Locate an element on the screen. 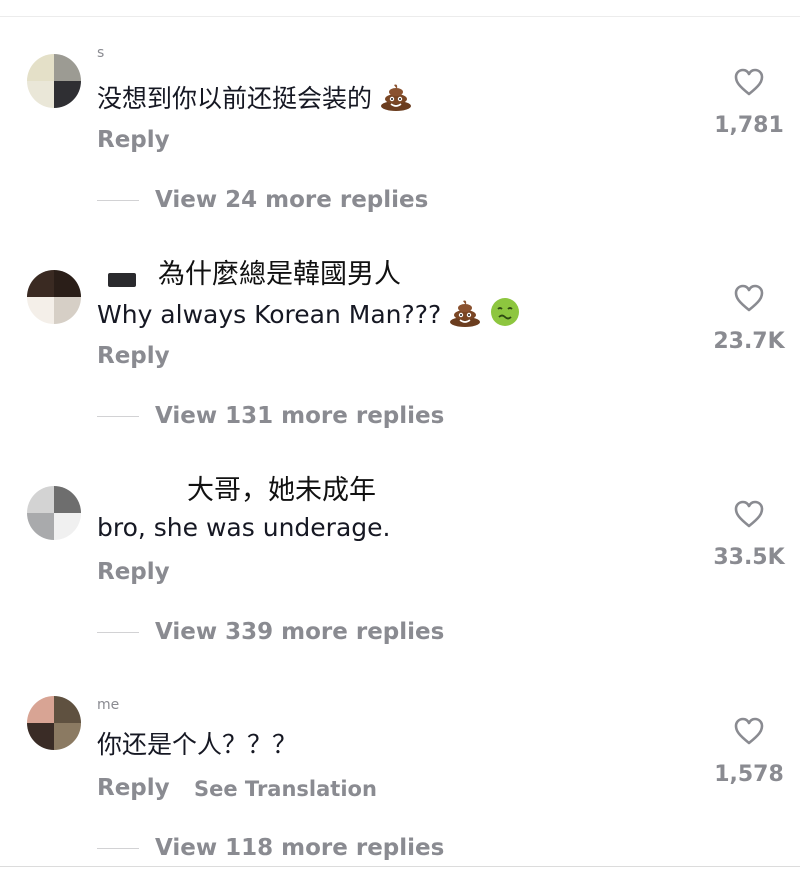 The width and height of the screenshot is (800, 869). like-count: 1,781 is located at coordinates (749, 125).